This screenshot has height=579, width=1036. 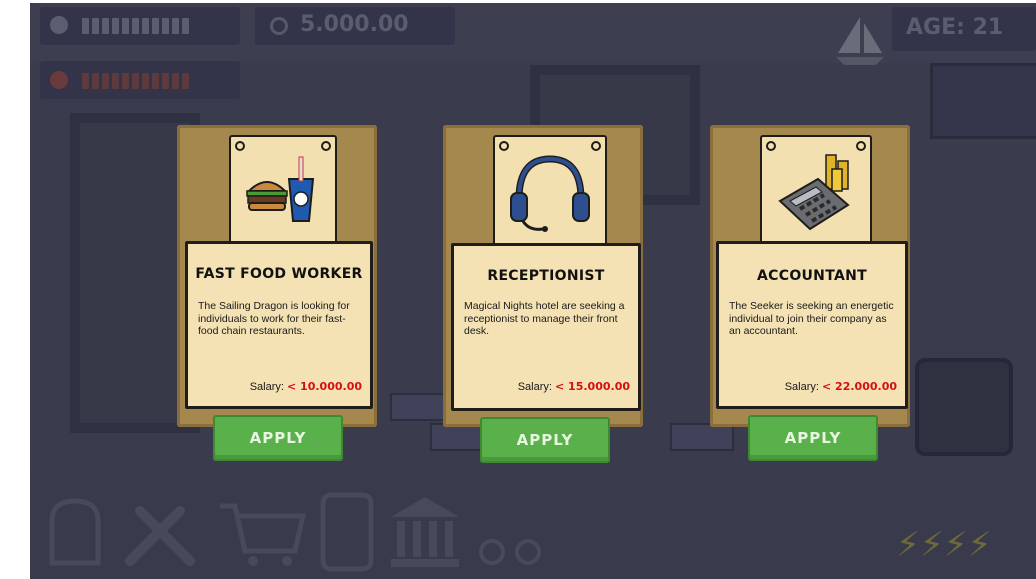 I want to click on bank-icon, so click(x=425, y=532).